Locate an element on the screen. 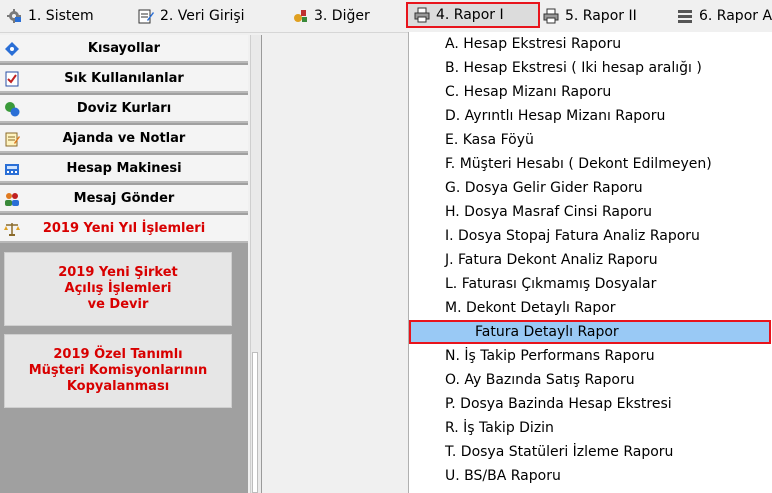 The image size is (772, 493). list-icon is located at coordinates (685, 16).